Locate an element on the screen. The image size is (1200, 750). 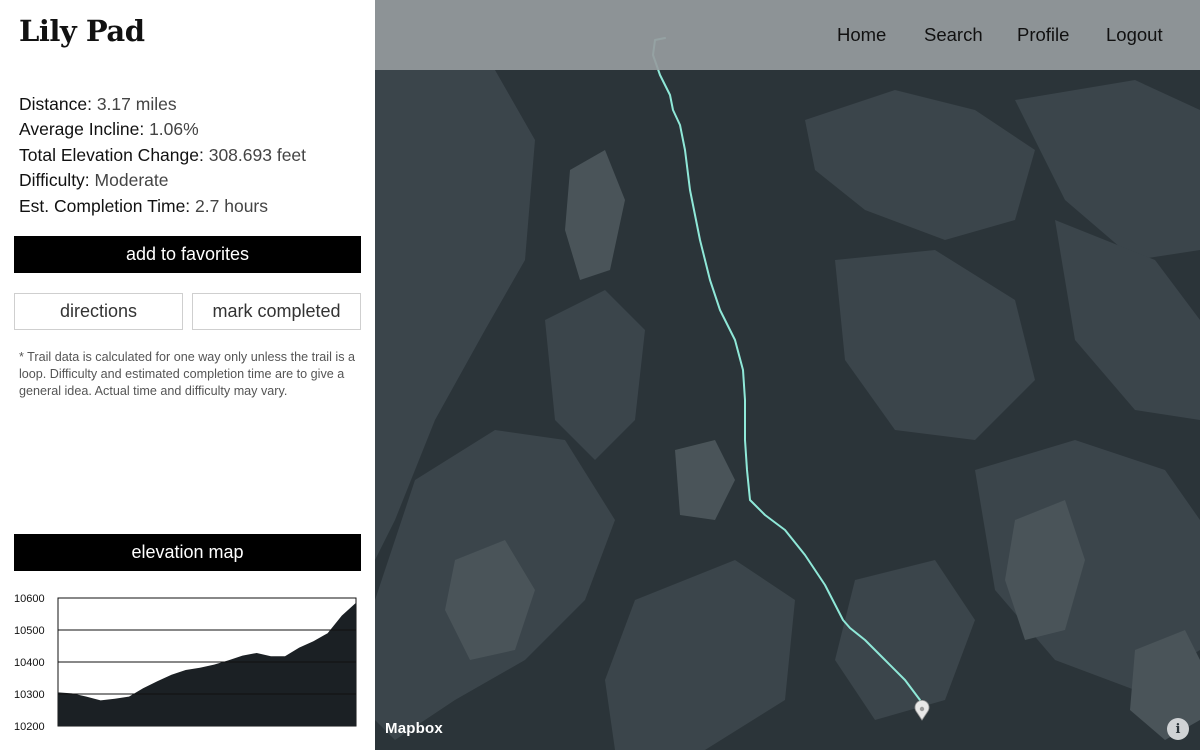
y-tick-label: 10300 is located at coordinates (29, 695).